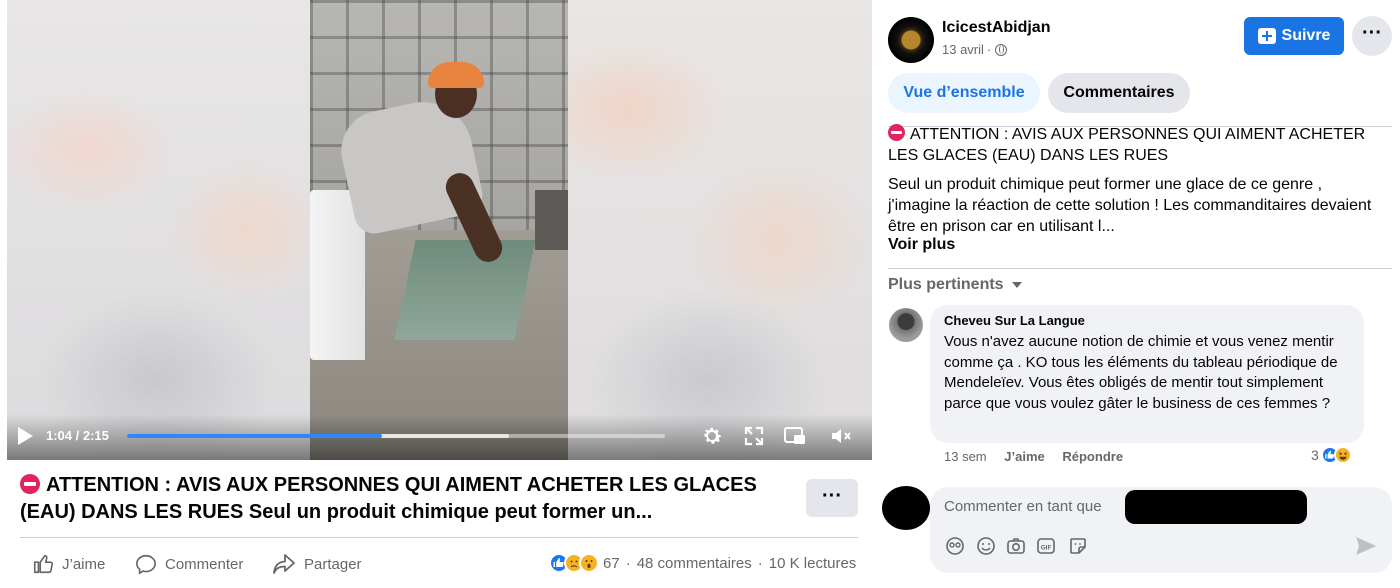 This screenshot has width=1400, height=588. What do you see at coordinates (1216, 507) in the screenshot?
I see `redacted-username` at bounding box center [1216, 507].